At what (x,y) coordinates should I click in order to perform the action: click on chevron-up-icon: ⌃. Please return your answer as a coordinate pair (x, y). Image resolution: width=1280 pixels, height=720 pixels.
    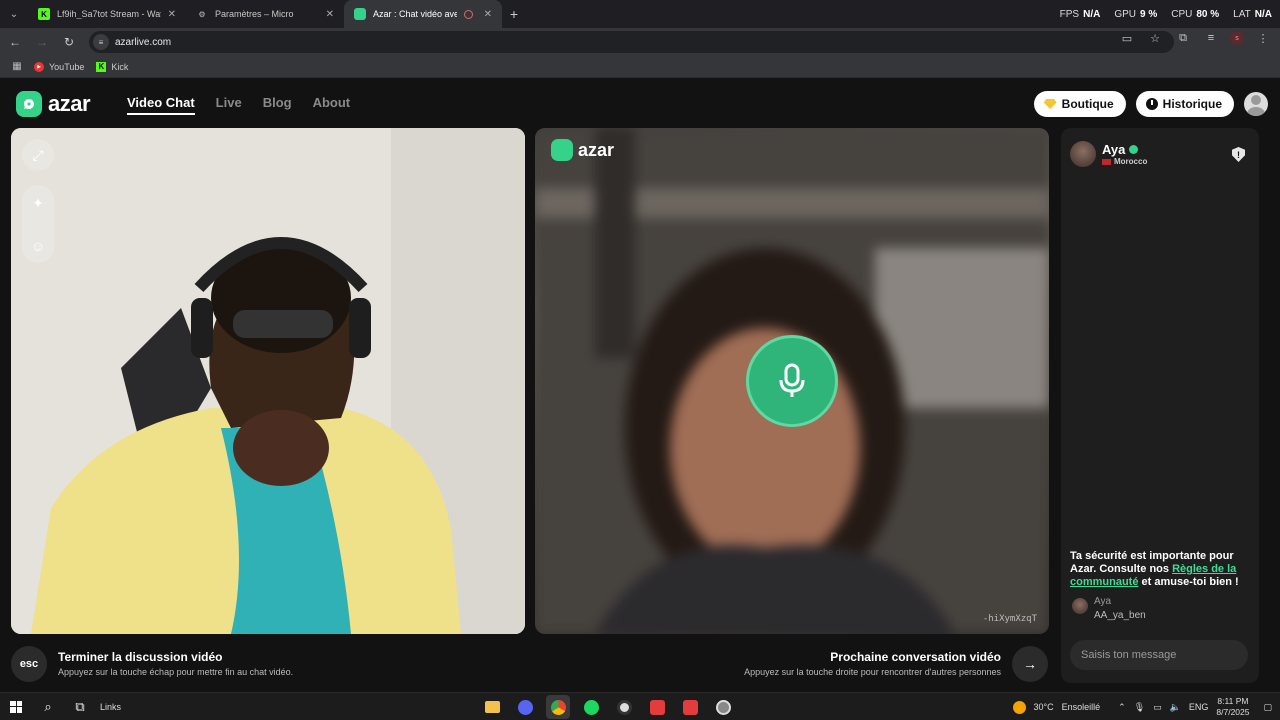
    Looking at the image, I should click on (1122, 707).